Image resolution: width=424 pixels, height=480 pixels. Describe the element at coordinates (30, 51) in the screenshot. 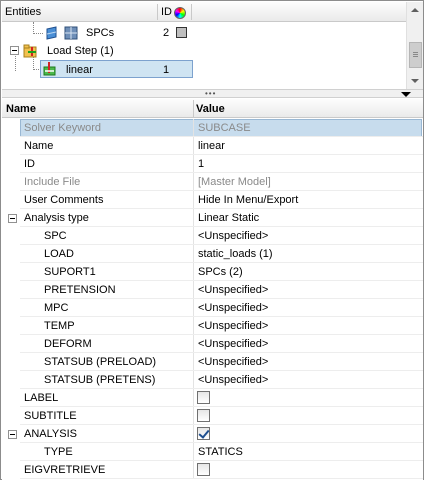

I see `load-step-folder-icon` at that location.